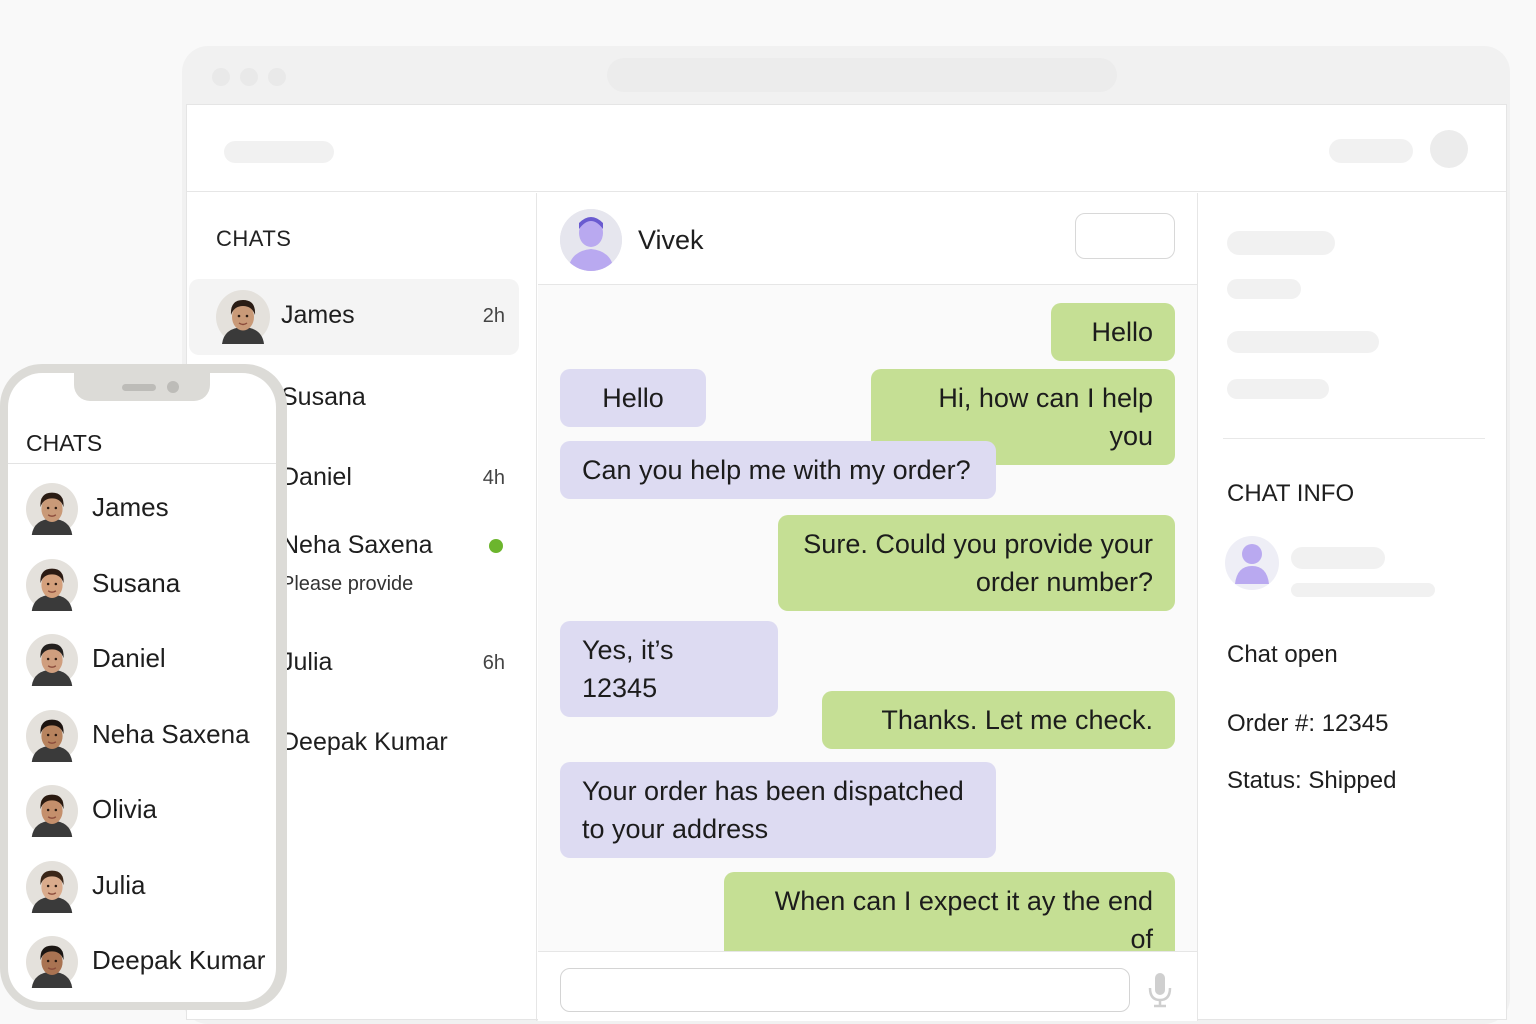  Describe the element at coordinates (279, 152) in the screenshot. I see `logo-placeholder` at that location.